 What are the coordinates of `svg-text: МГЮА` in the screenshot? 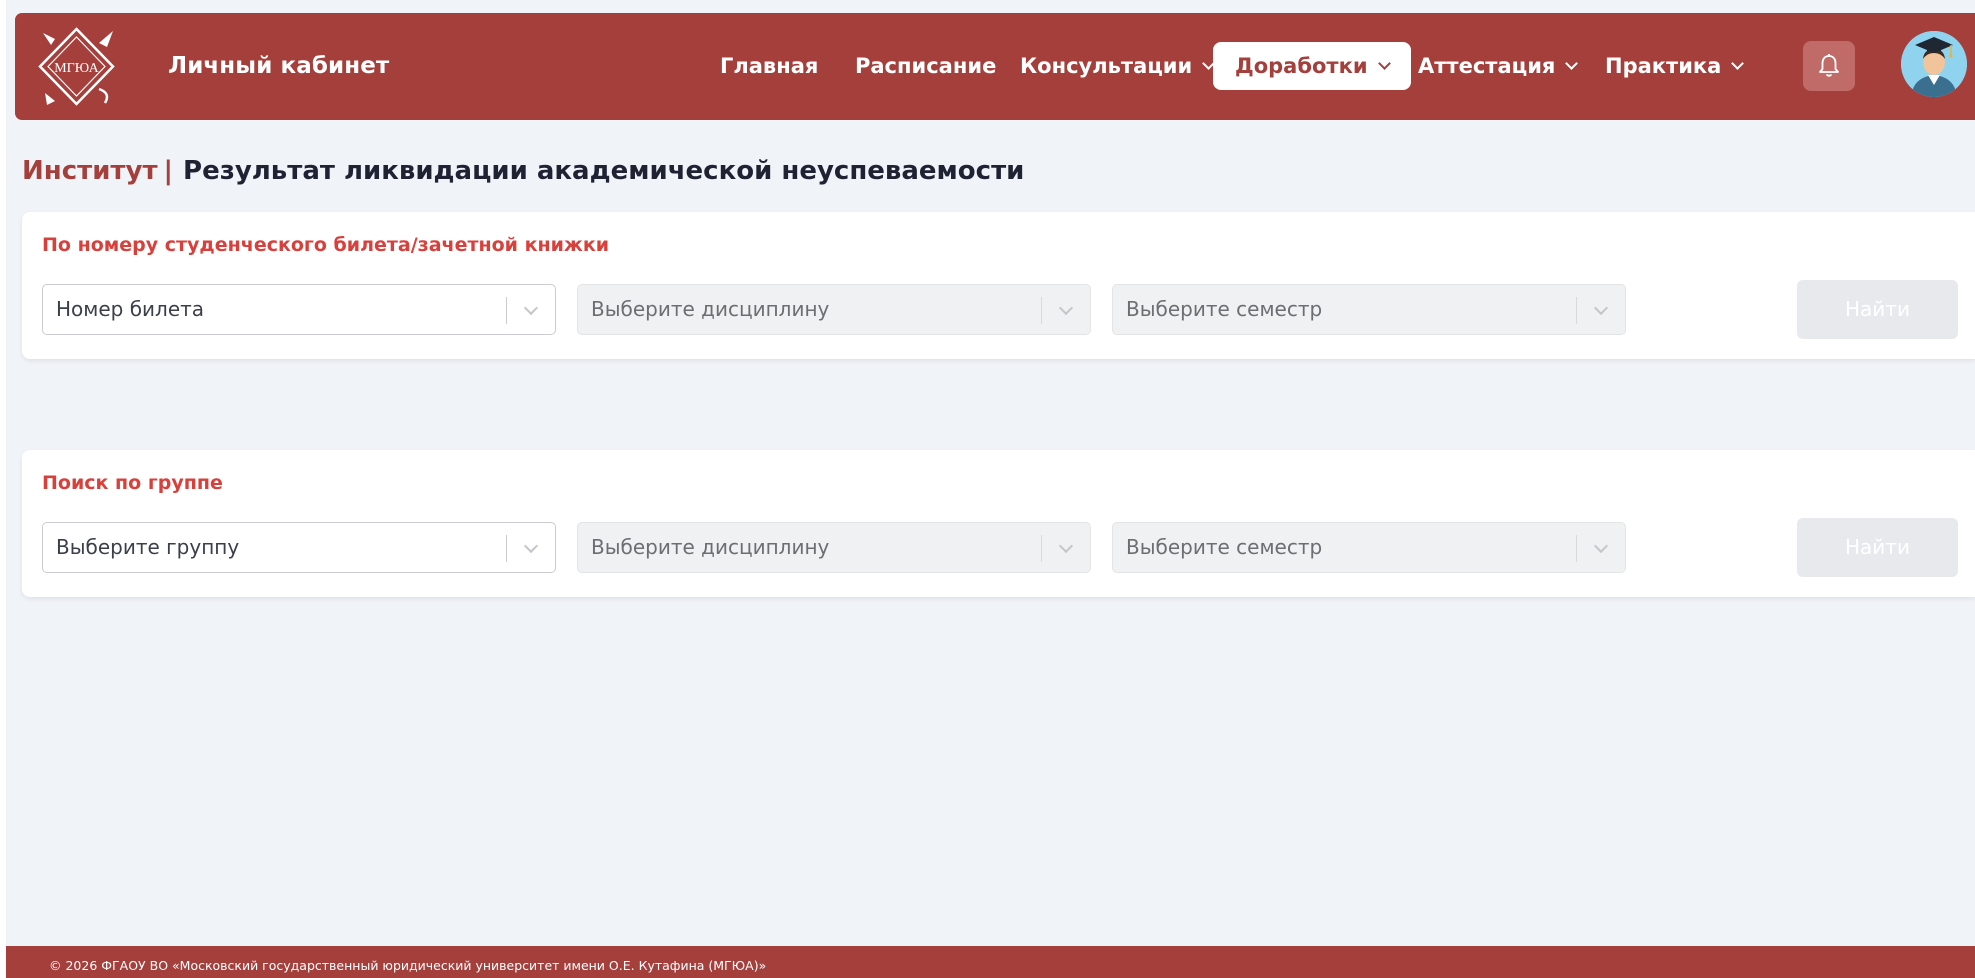 It's located at (76, 68).